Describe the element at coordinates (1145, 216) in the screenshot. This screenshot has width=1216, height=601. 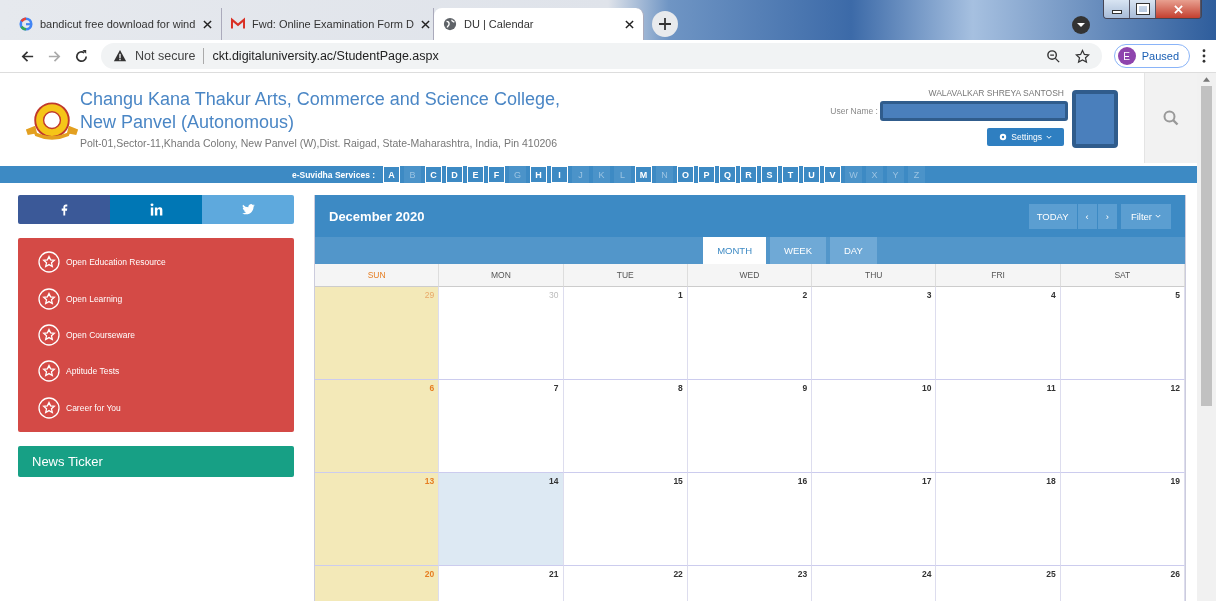
I see `filter-button: Filter` at that location.